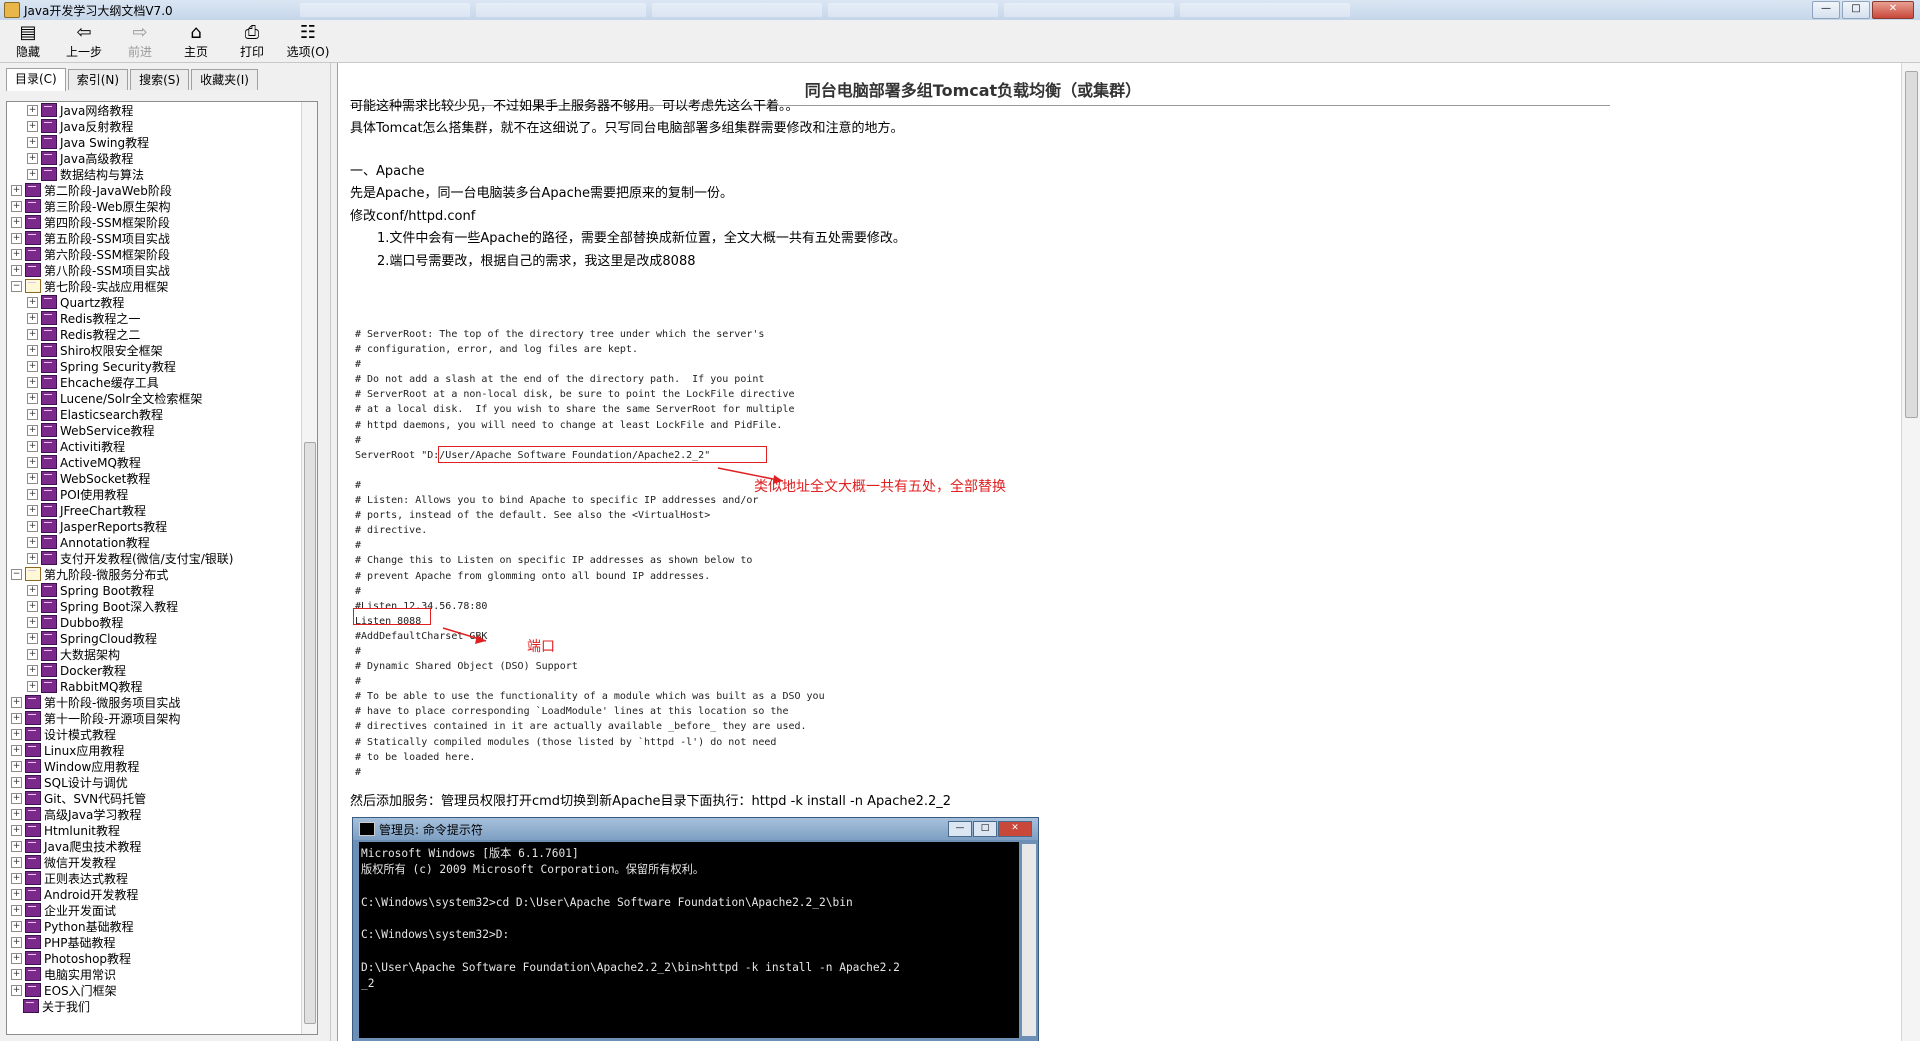  What do you see at coordinates (154, 398) in the screenshot?
I see `tree-item: + Lucene/Solr全文检索框架` at bounding box center [154, 398].